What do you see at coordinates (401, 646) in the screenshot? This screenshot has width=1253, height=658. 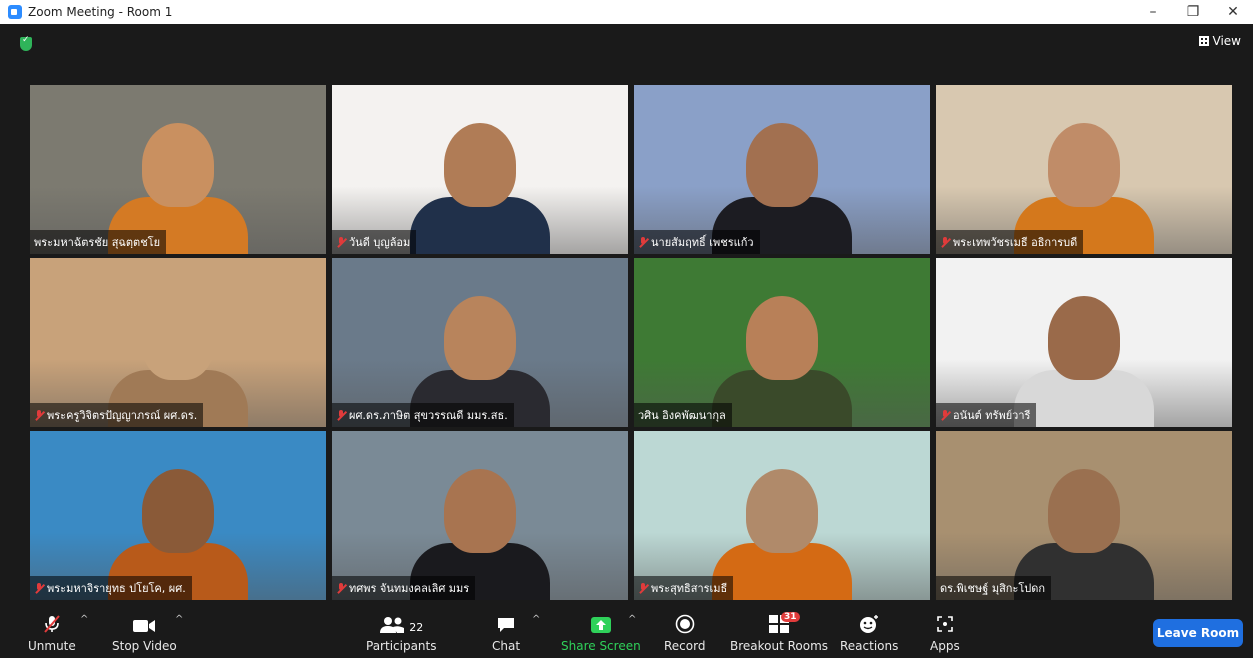 I see `participants-label: Participants` at bounding box center [401, 646].